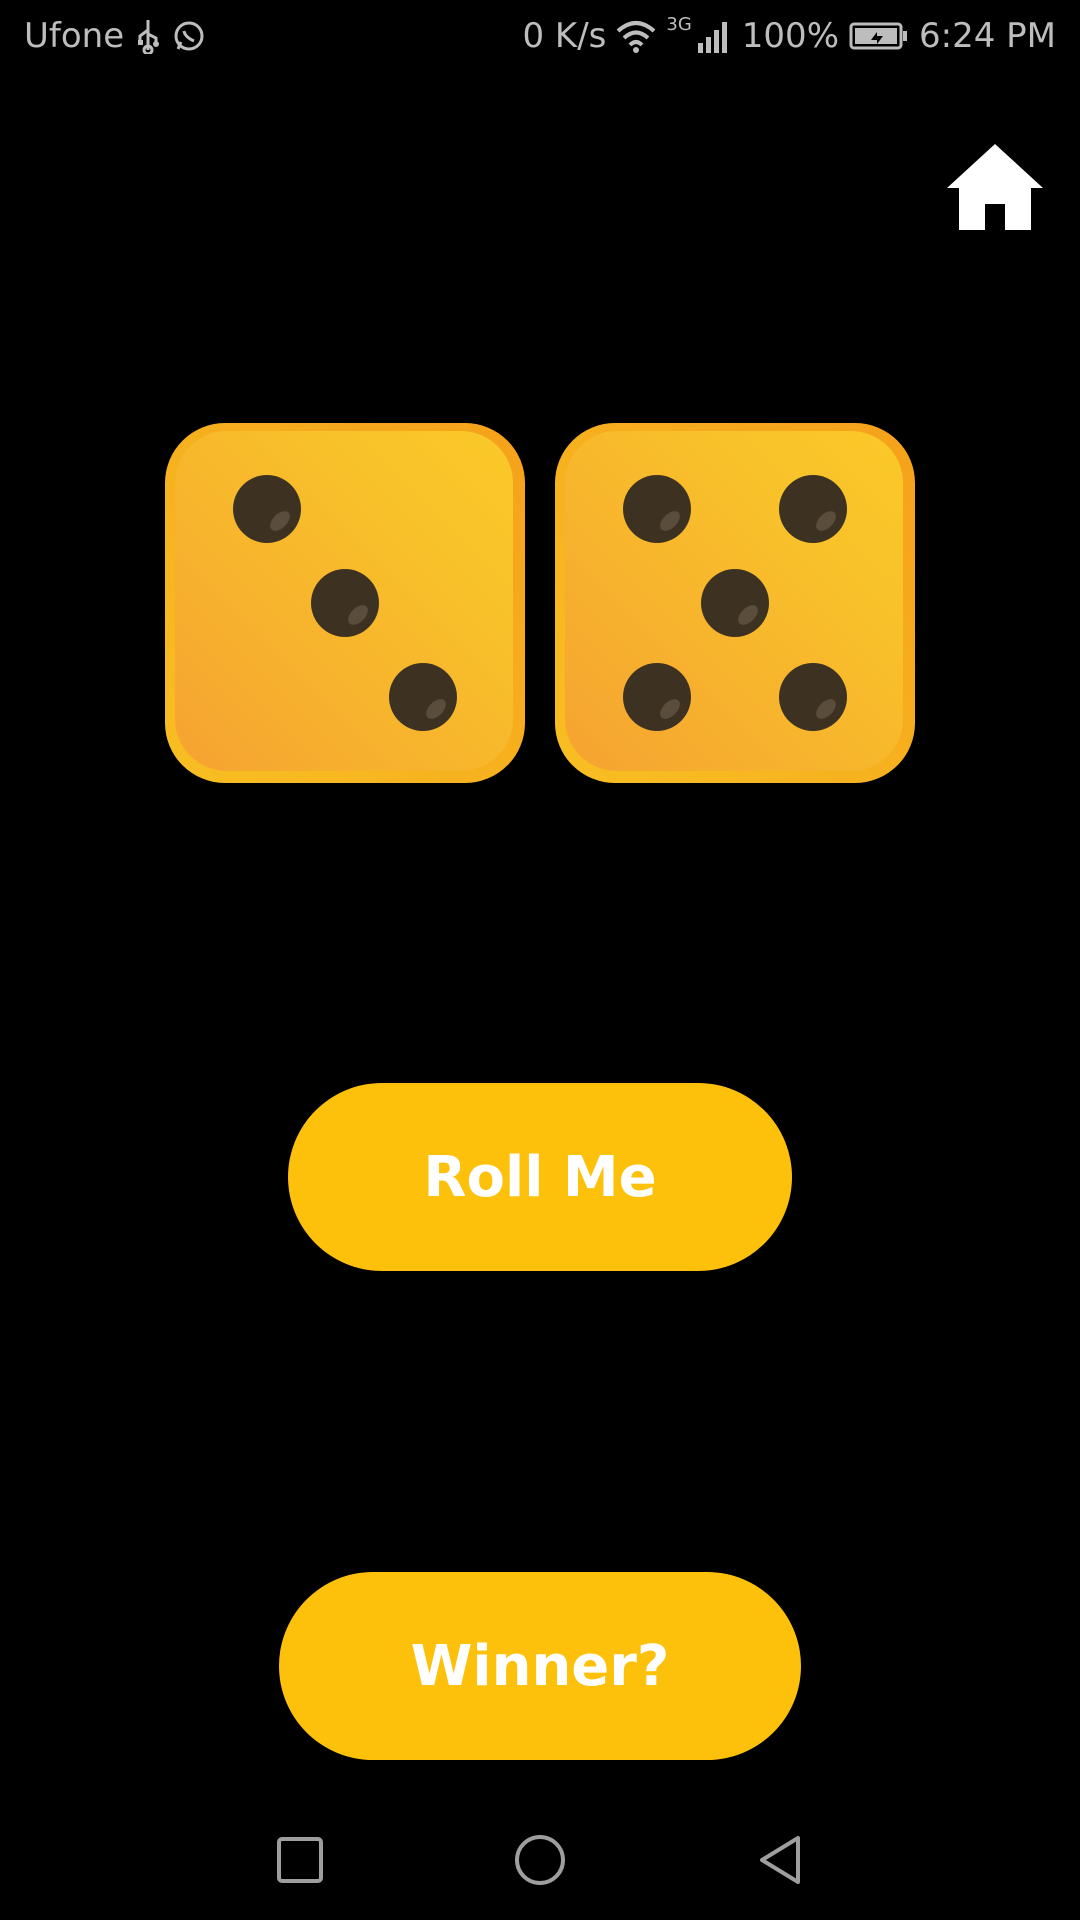 The image size is (1080, 1920). Describe the element at coordinates (987, 36) in the screenshot. I see `clock: 6:24 PM` at that location.